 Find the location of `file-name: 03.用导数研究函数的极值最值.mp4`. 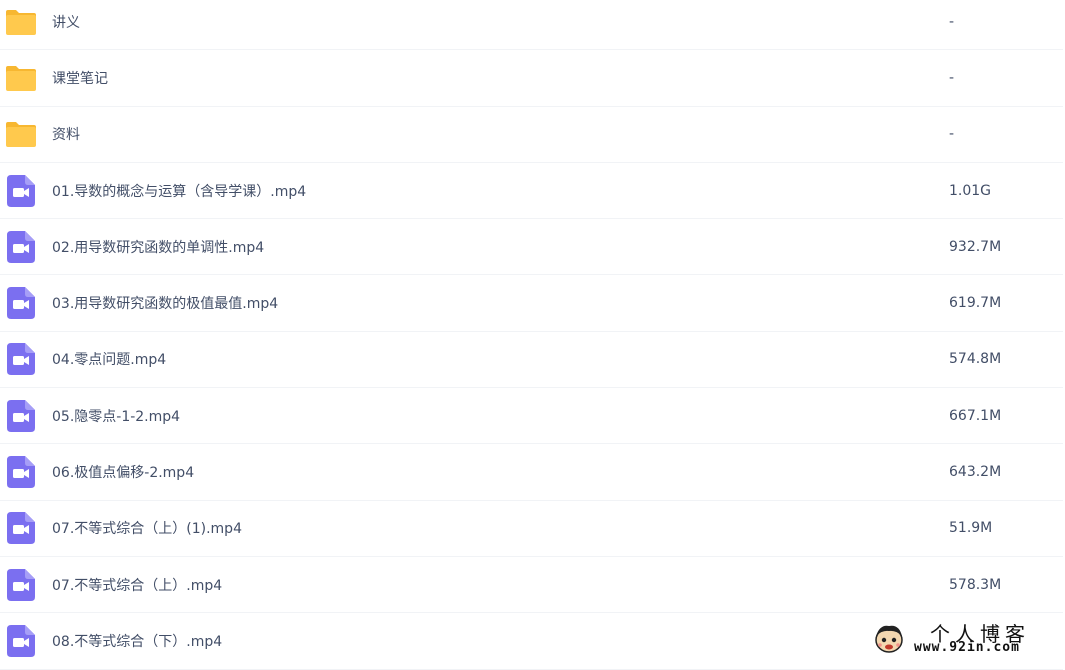

file-name: 03.用导数研究函数的极值最值.mp4 is located at coordinates (165, 304).